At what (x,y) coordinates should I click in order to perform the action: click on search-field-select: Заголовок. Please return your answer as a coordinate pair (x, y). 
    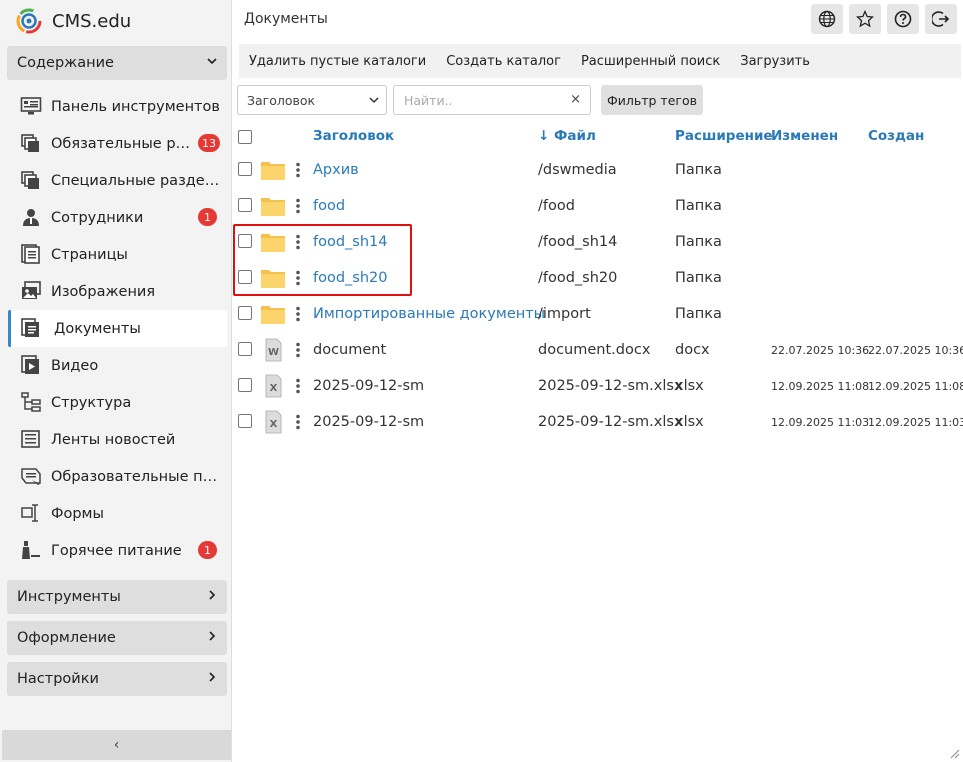
    Looking at the image, I should click on (312, 100).